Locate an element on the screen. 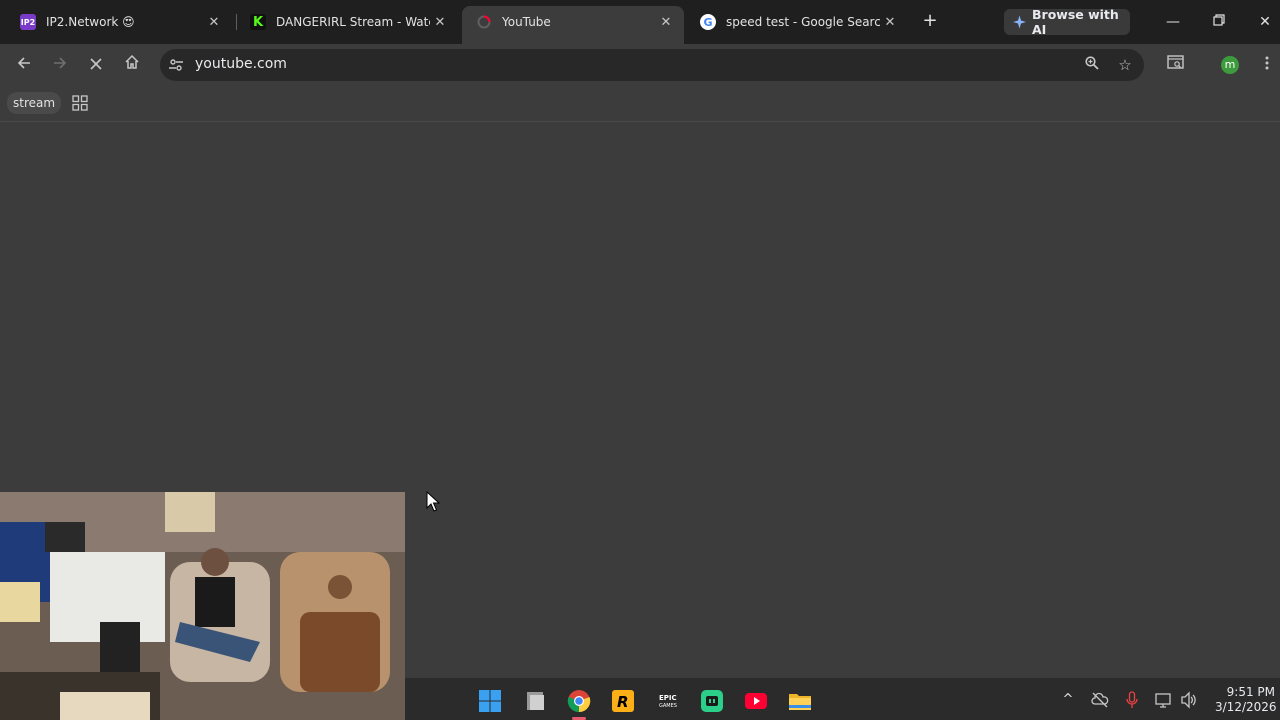  svg-text: R is located at coordinates (623, 702).